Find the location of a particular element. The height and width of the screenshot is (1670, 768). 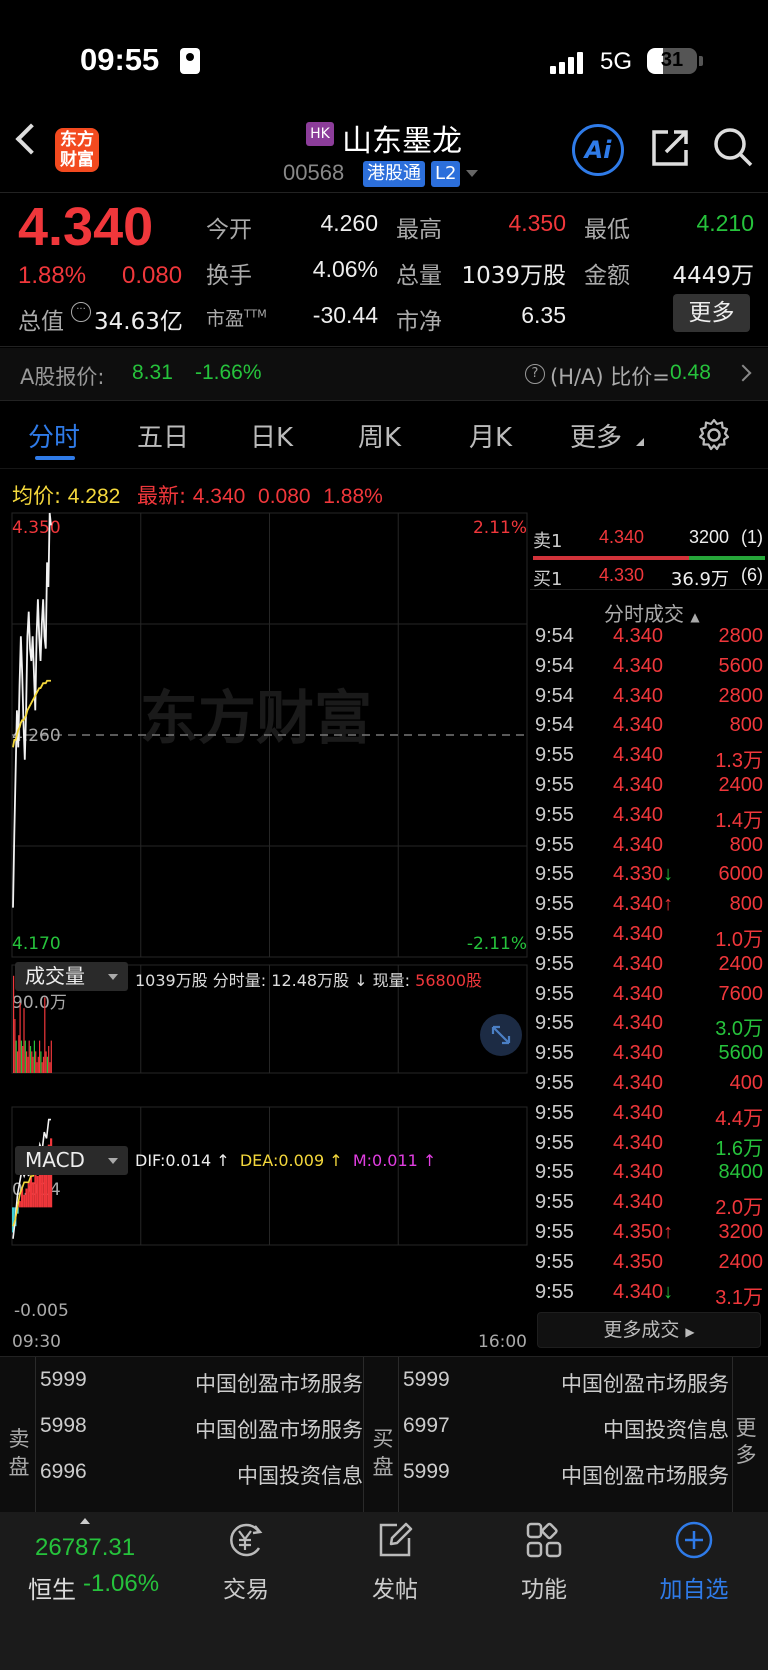

post-icon is located at coordinates (395, 1542).